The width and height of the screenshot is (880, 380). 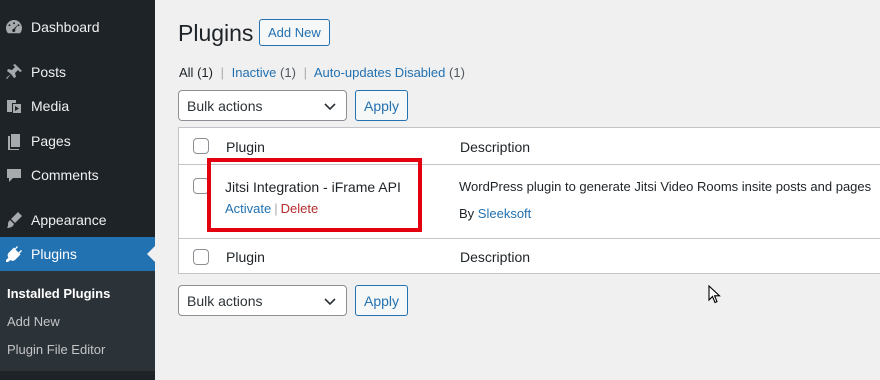 What do you see at coordinates (56, 349) in the screenshot?
I see `submenu-plugin-file-editor: Plugin File Editor` at bounding box center [56, 349].